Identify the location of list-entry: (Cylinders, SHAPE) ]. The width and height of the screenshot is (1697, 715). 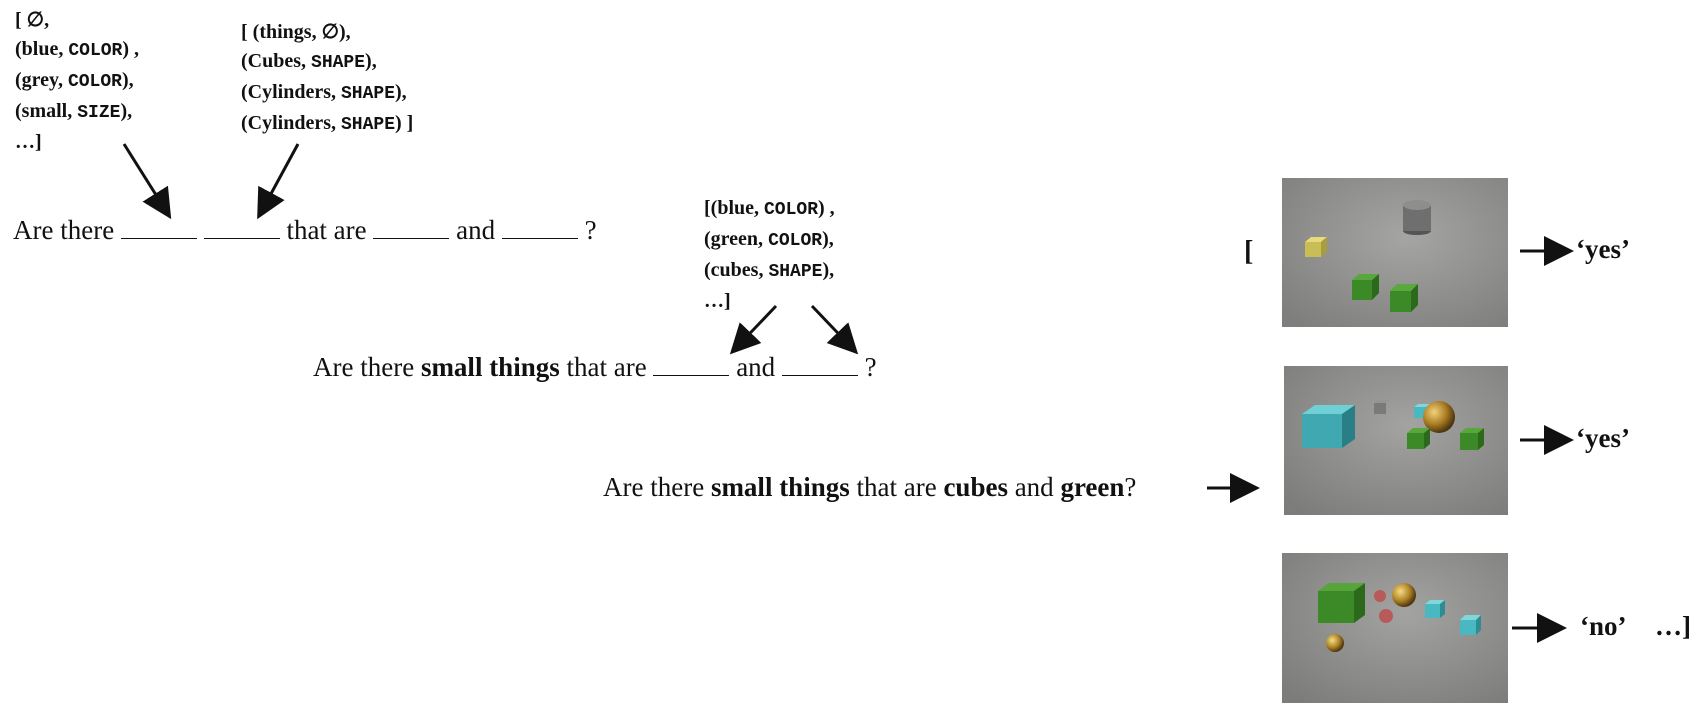
(327, 124).